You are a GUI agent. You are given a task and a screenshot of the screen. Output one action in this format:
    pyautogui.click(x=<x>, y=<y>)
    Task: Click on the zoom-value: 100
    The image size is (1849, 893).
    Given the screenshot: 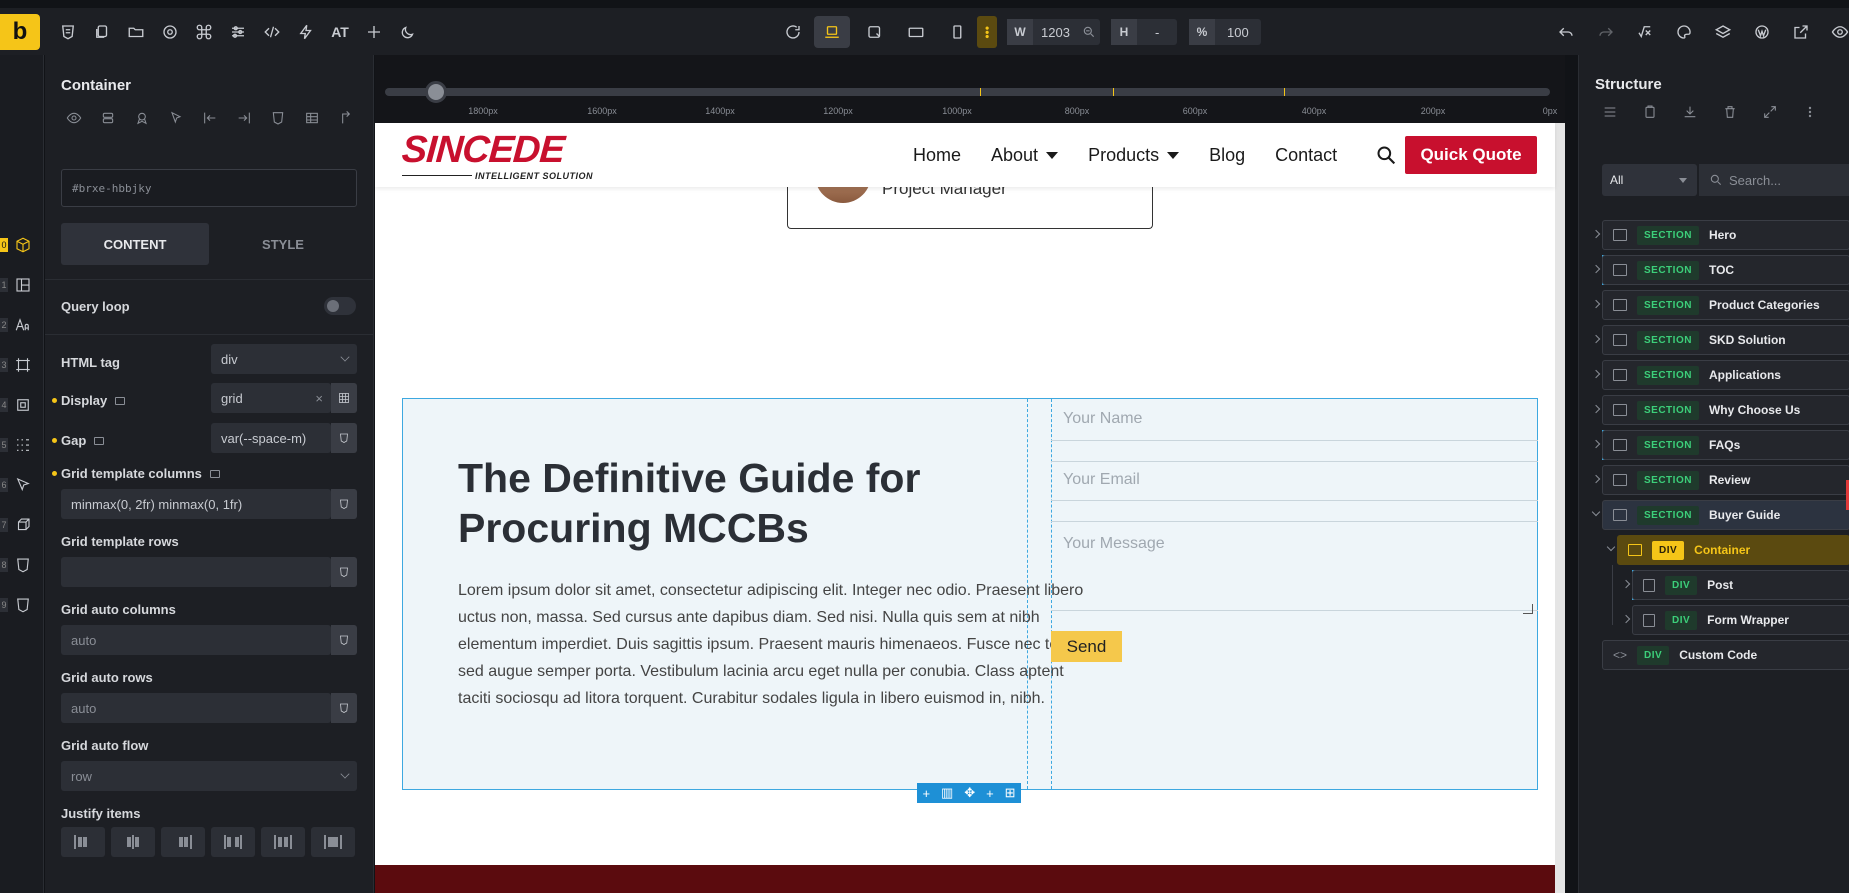 What is the action you would take?
    pyautogui.click(x=1238, y=32)
    